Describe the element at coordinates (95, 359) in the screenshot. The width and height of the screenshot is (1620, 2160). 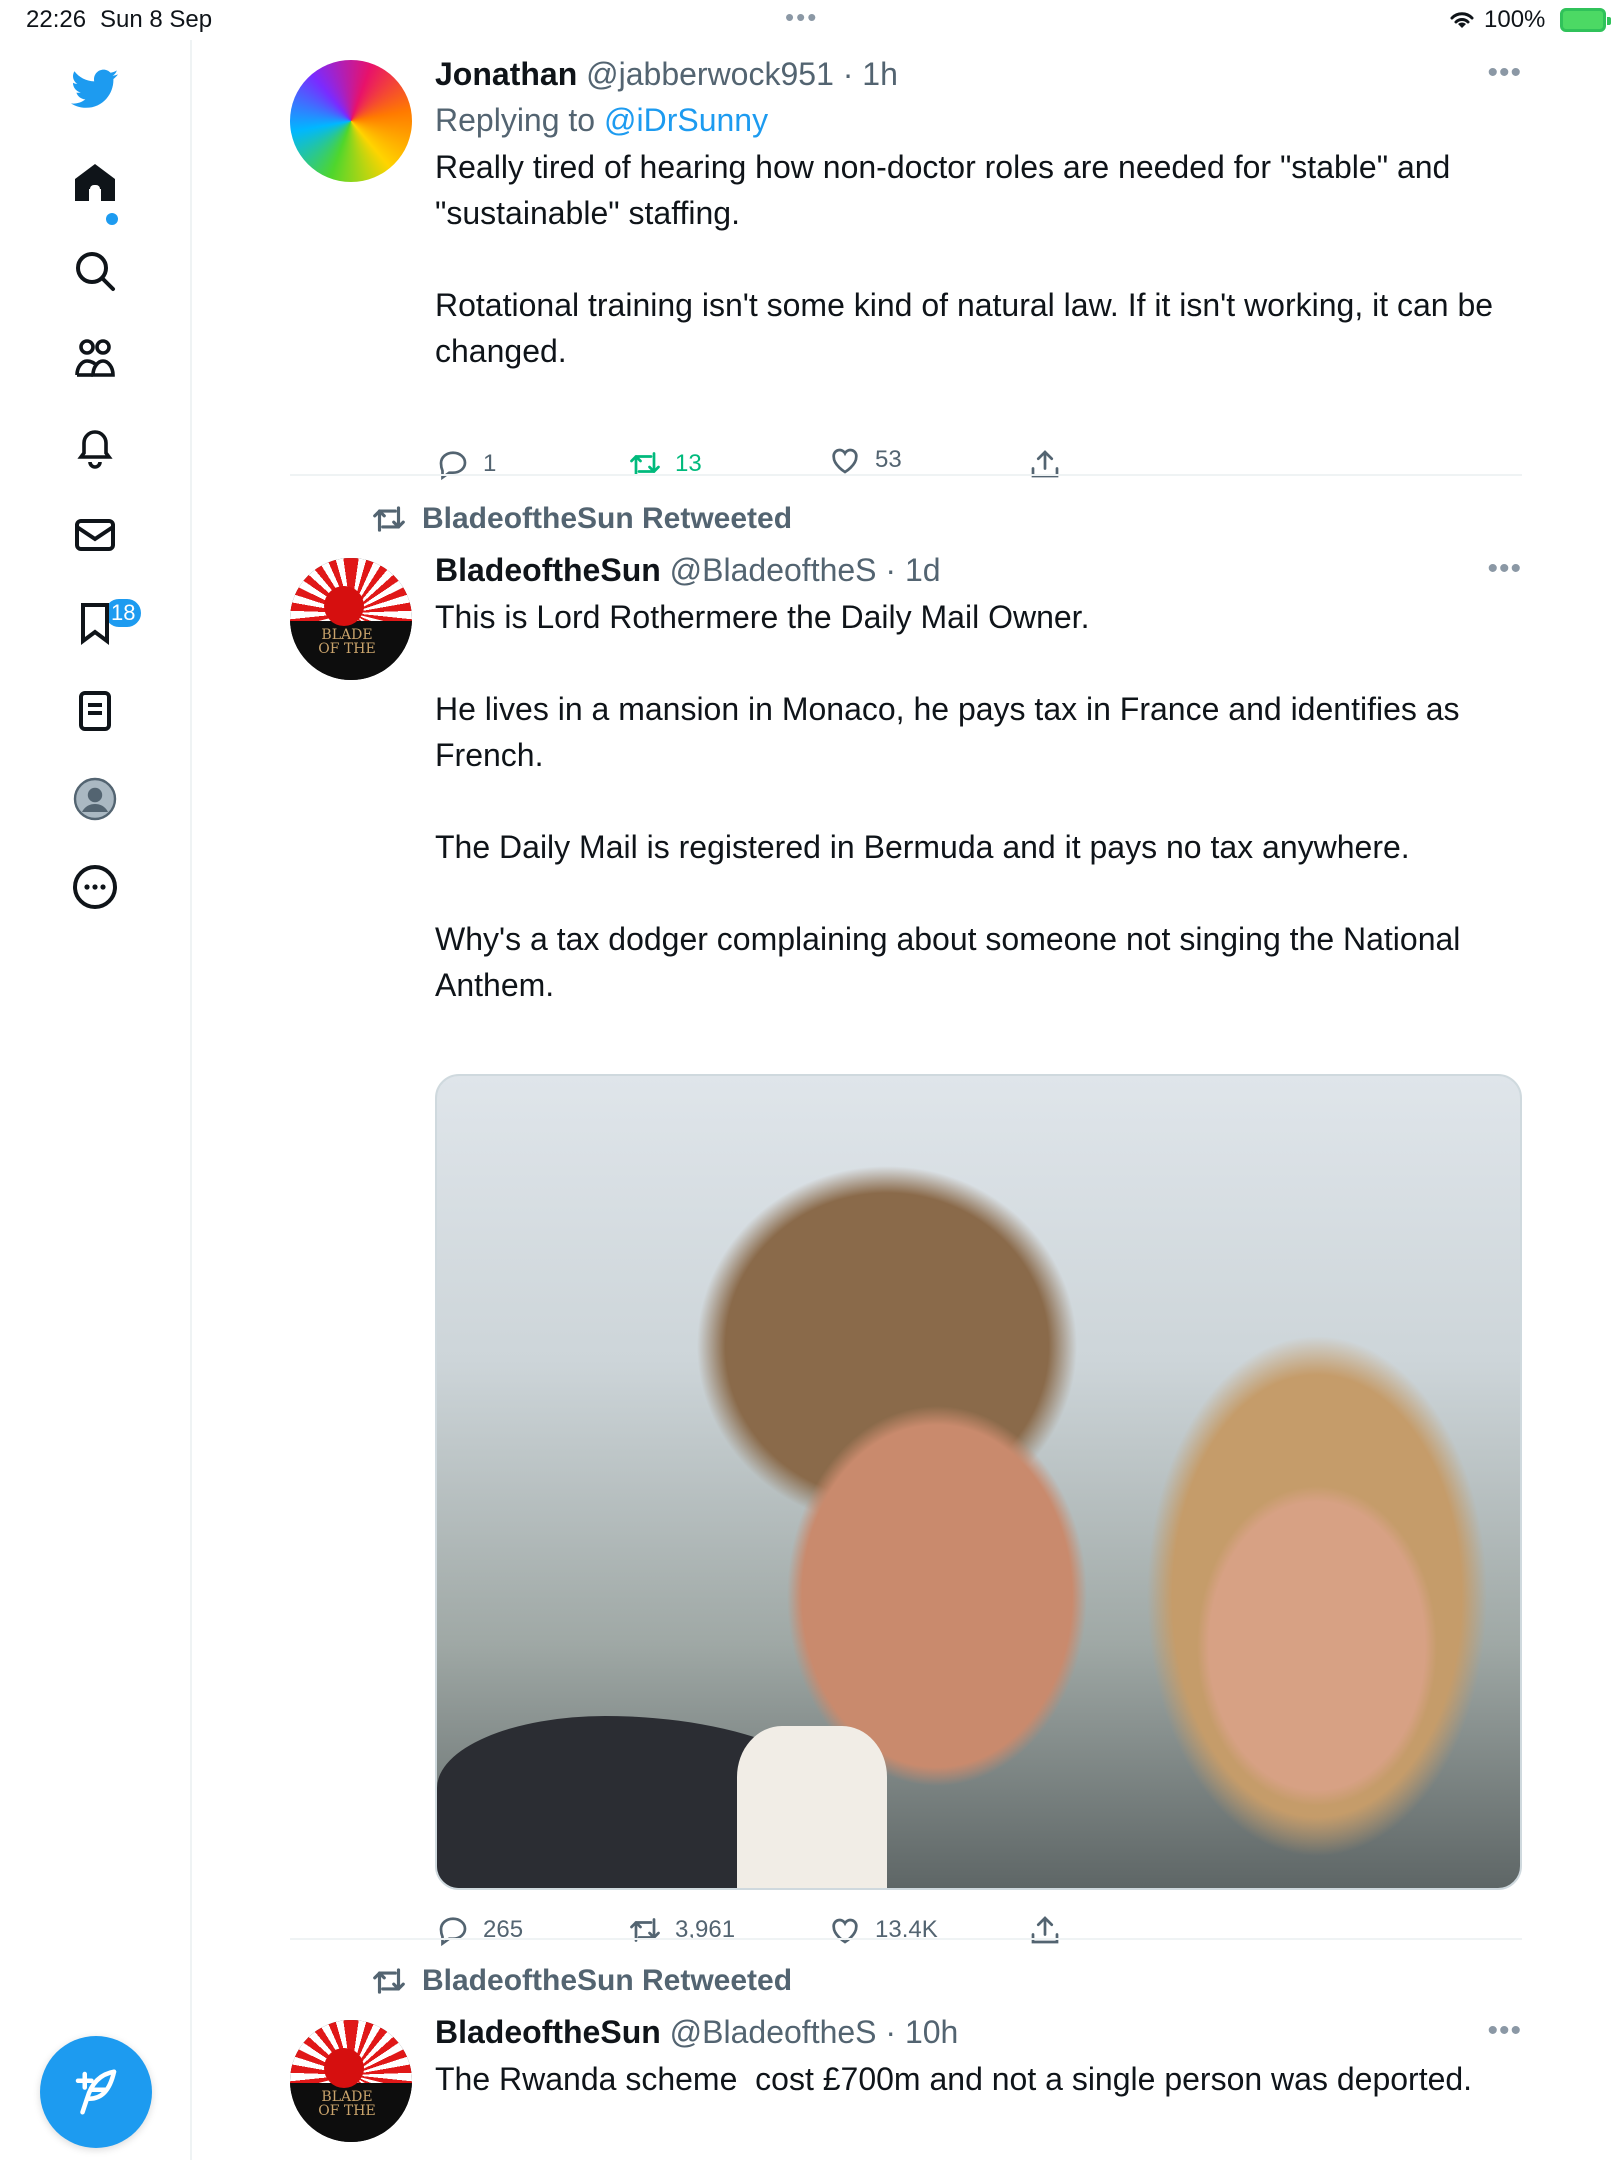
I see `communities-icon` at that location.